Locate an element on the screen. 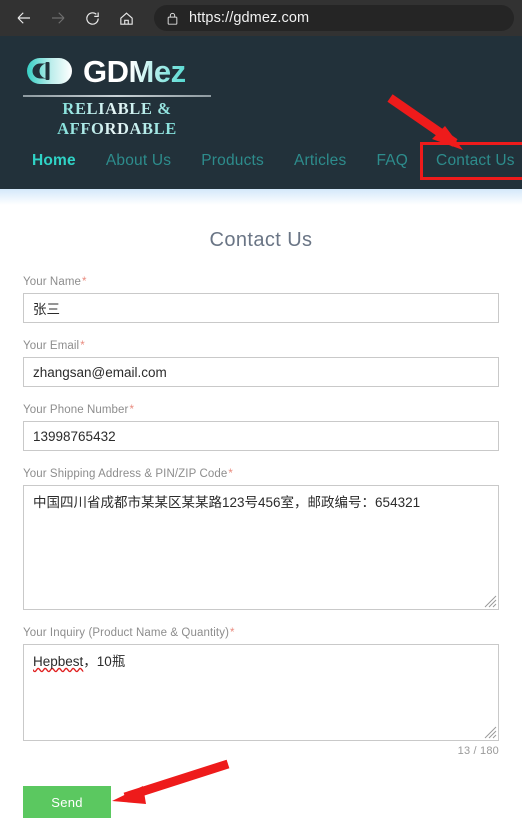  reload-button is located at coordinates (92, 18).